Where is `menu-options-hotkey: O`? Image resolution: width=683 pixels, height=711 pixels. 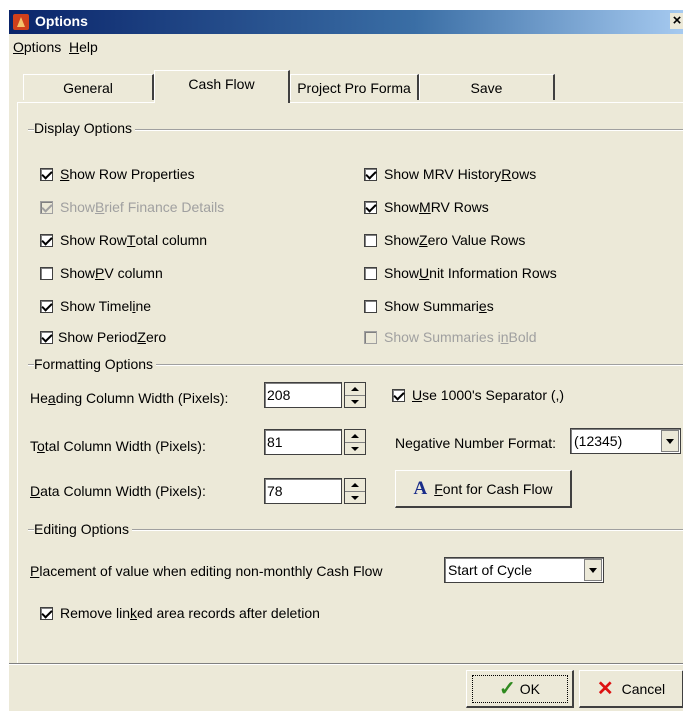
menu-options-hotkey: O is located at coordinates (18, 47).